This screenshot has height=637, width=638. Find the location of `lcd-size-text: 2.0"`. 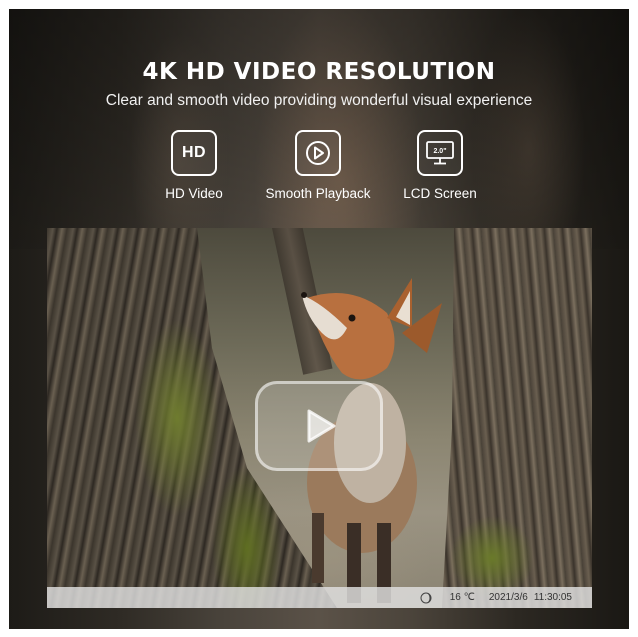

lcd-size-text: 2.0" is located at coordinates (439, 151).